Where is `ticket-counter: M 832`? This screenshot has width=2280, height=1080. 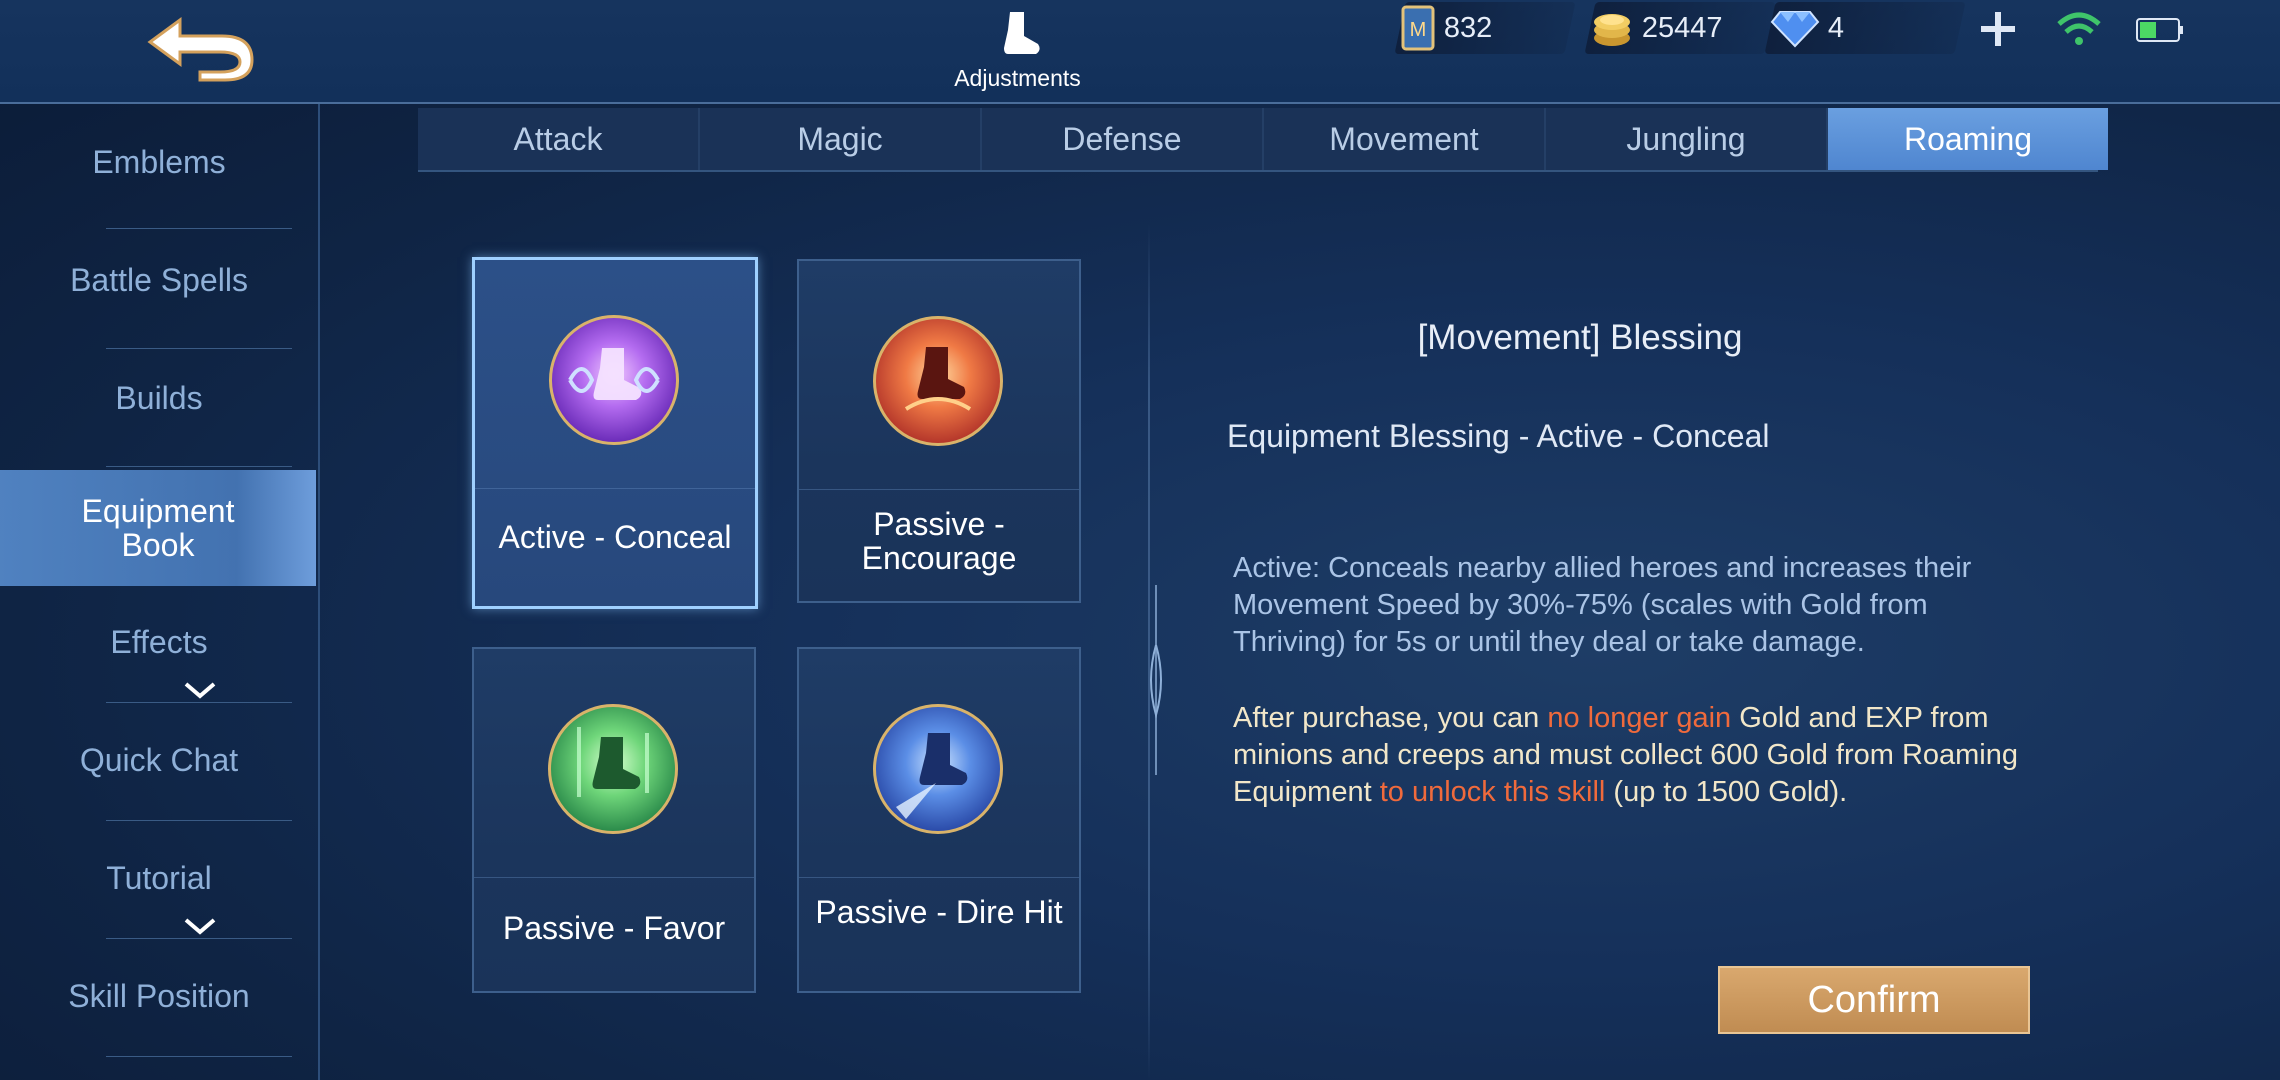
ticket-counter: M 832 is located at coordinates (1485, 28).